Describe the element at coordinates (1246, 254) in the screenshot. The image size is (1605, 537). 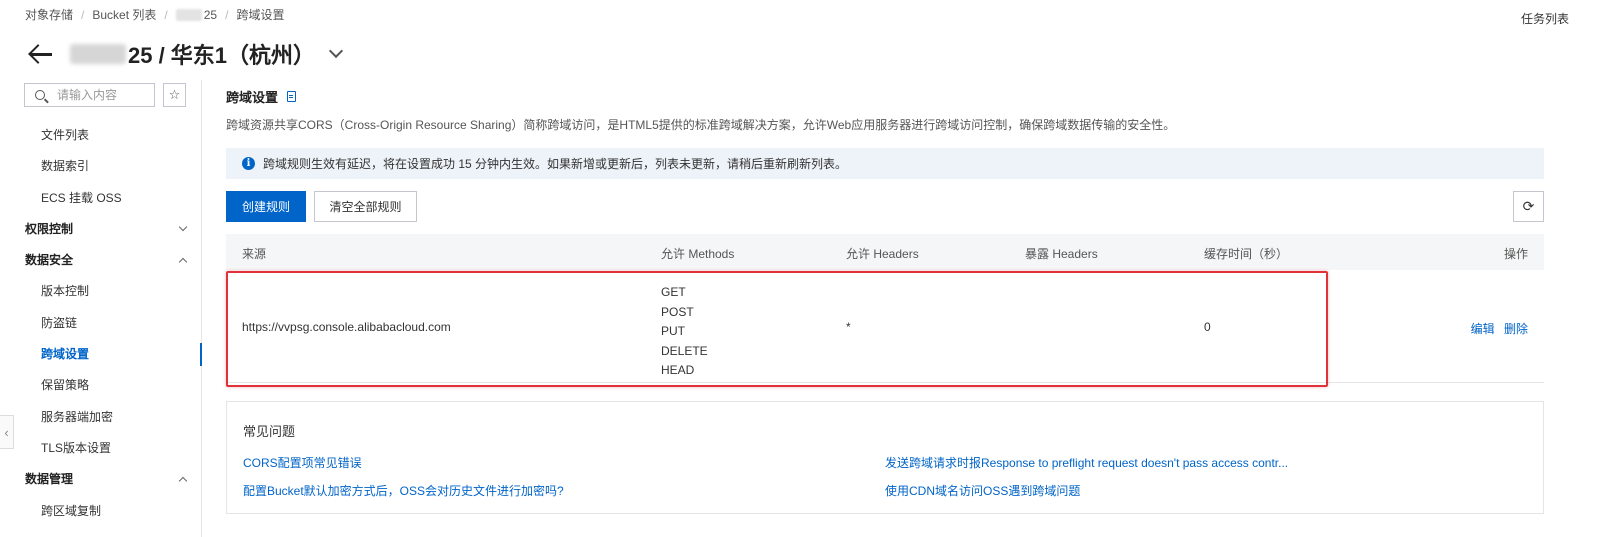
I see `column-header-cache-time: 缓存时间（秒）` at that location.